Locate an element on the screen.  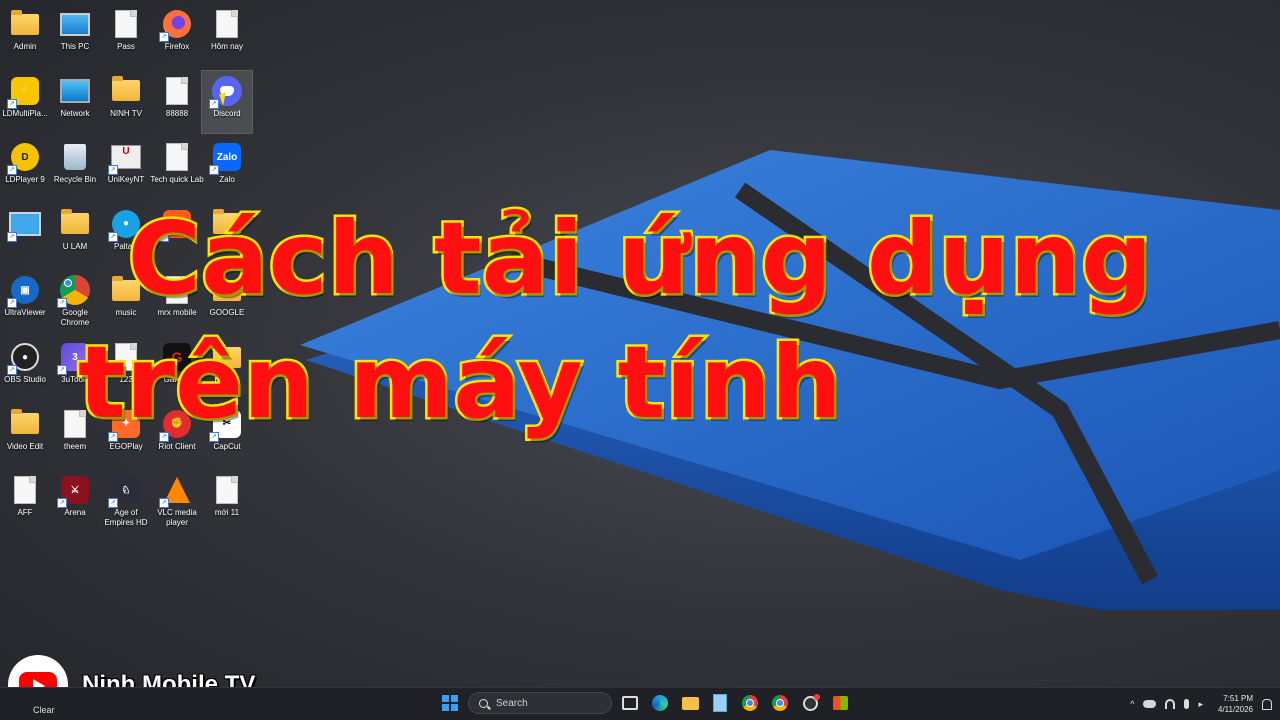
volume-icon: ▸ is located at coordinates (1200, 704).